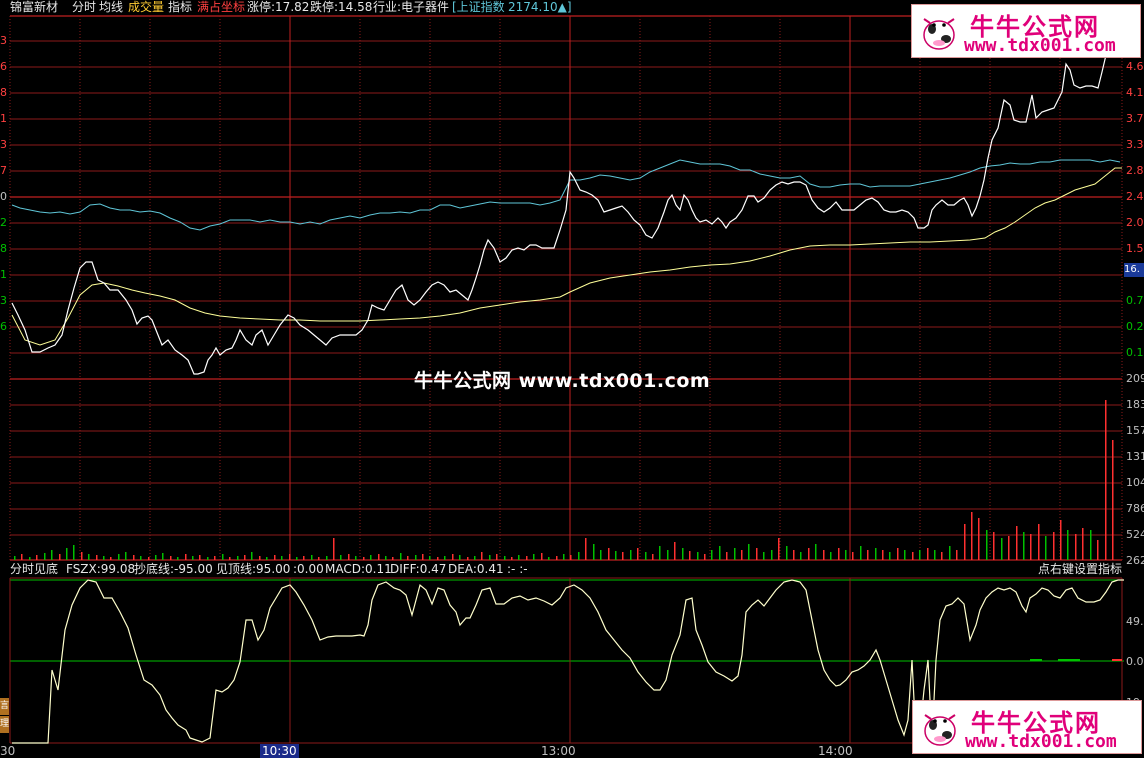  I want to click on side-tag-1: 言, so click(4, 706).